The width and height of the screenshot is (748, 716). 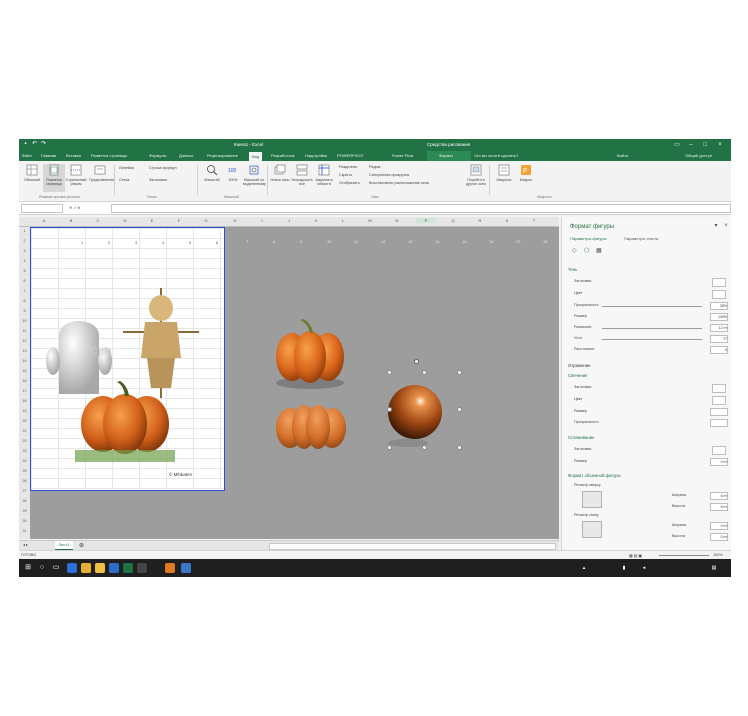 I want to click on ruler-checkbox: Линейка, so click(x=126, y=168).